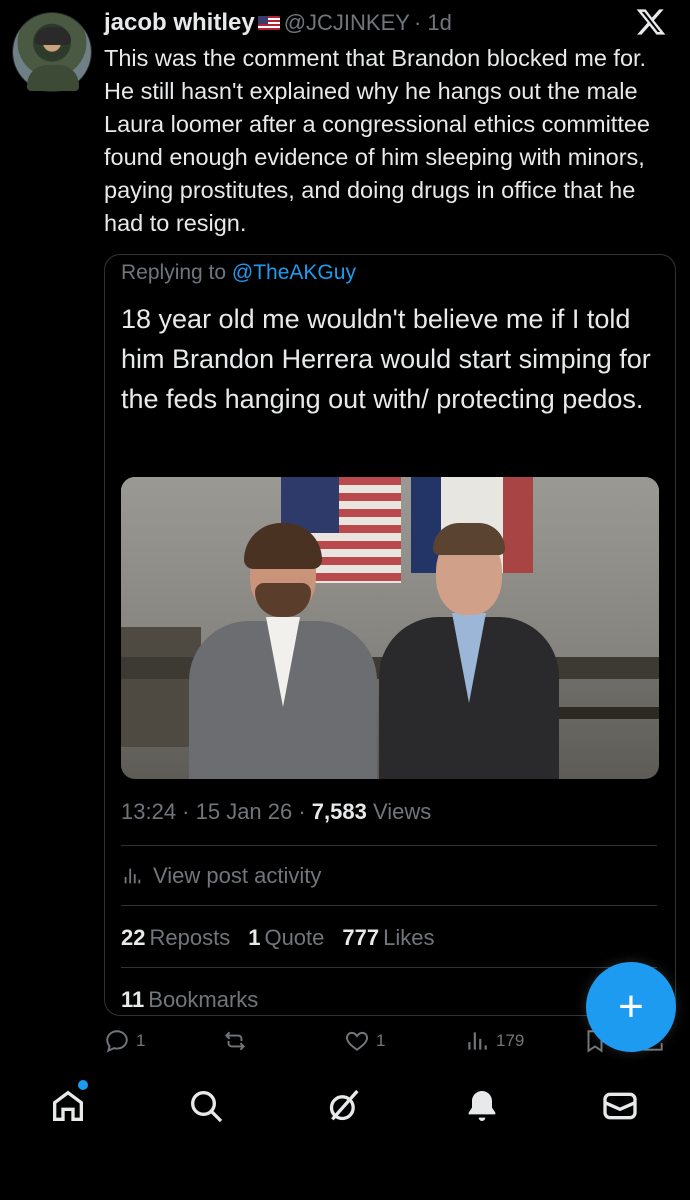 This screenshot has height=1200, width=690. I want to click on activity-label: View post activity, so click(237, 875).